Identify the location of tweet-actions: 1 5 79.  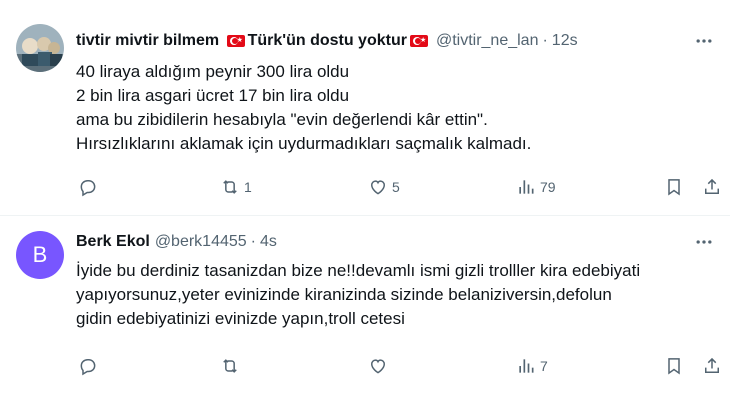
(397, 187).